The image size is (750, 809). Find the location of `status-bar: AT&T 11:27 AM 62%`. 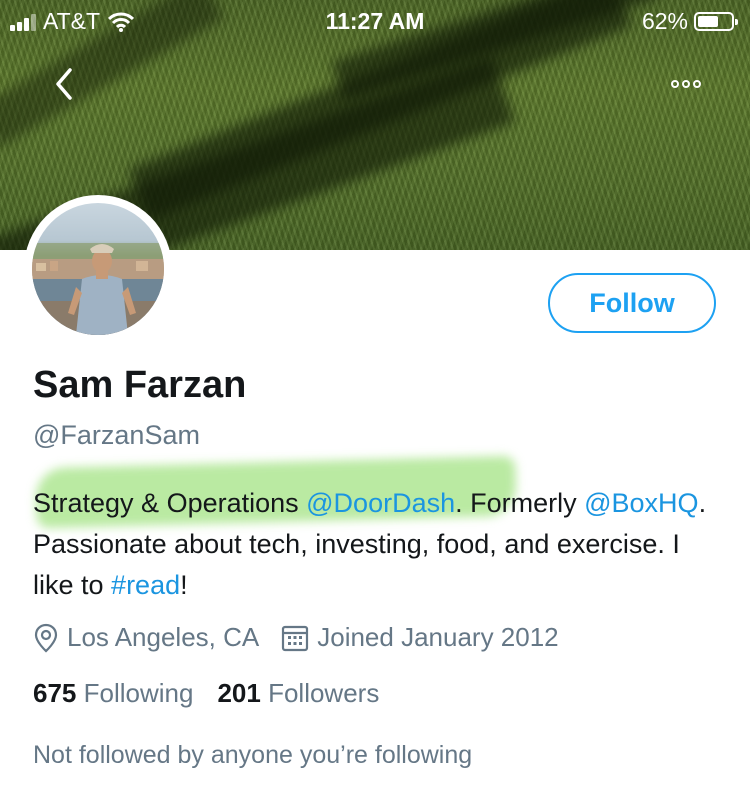

status-bar: AT&T 11:27 AM 62% is located at coordinates (375, 20).